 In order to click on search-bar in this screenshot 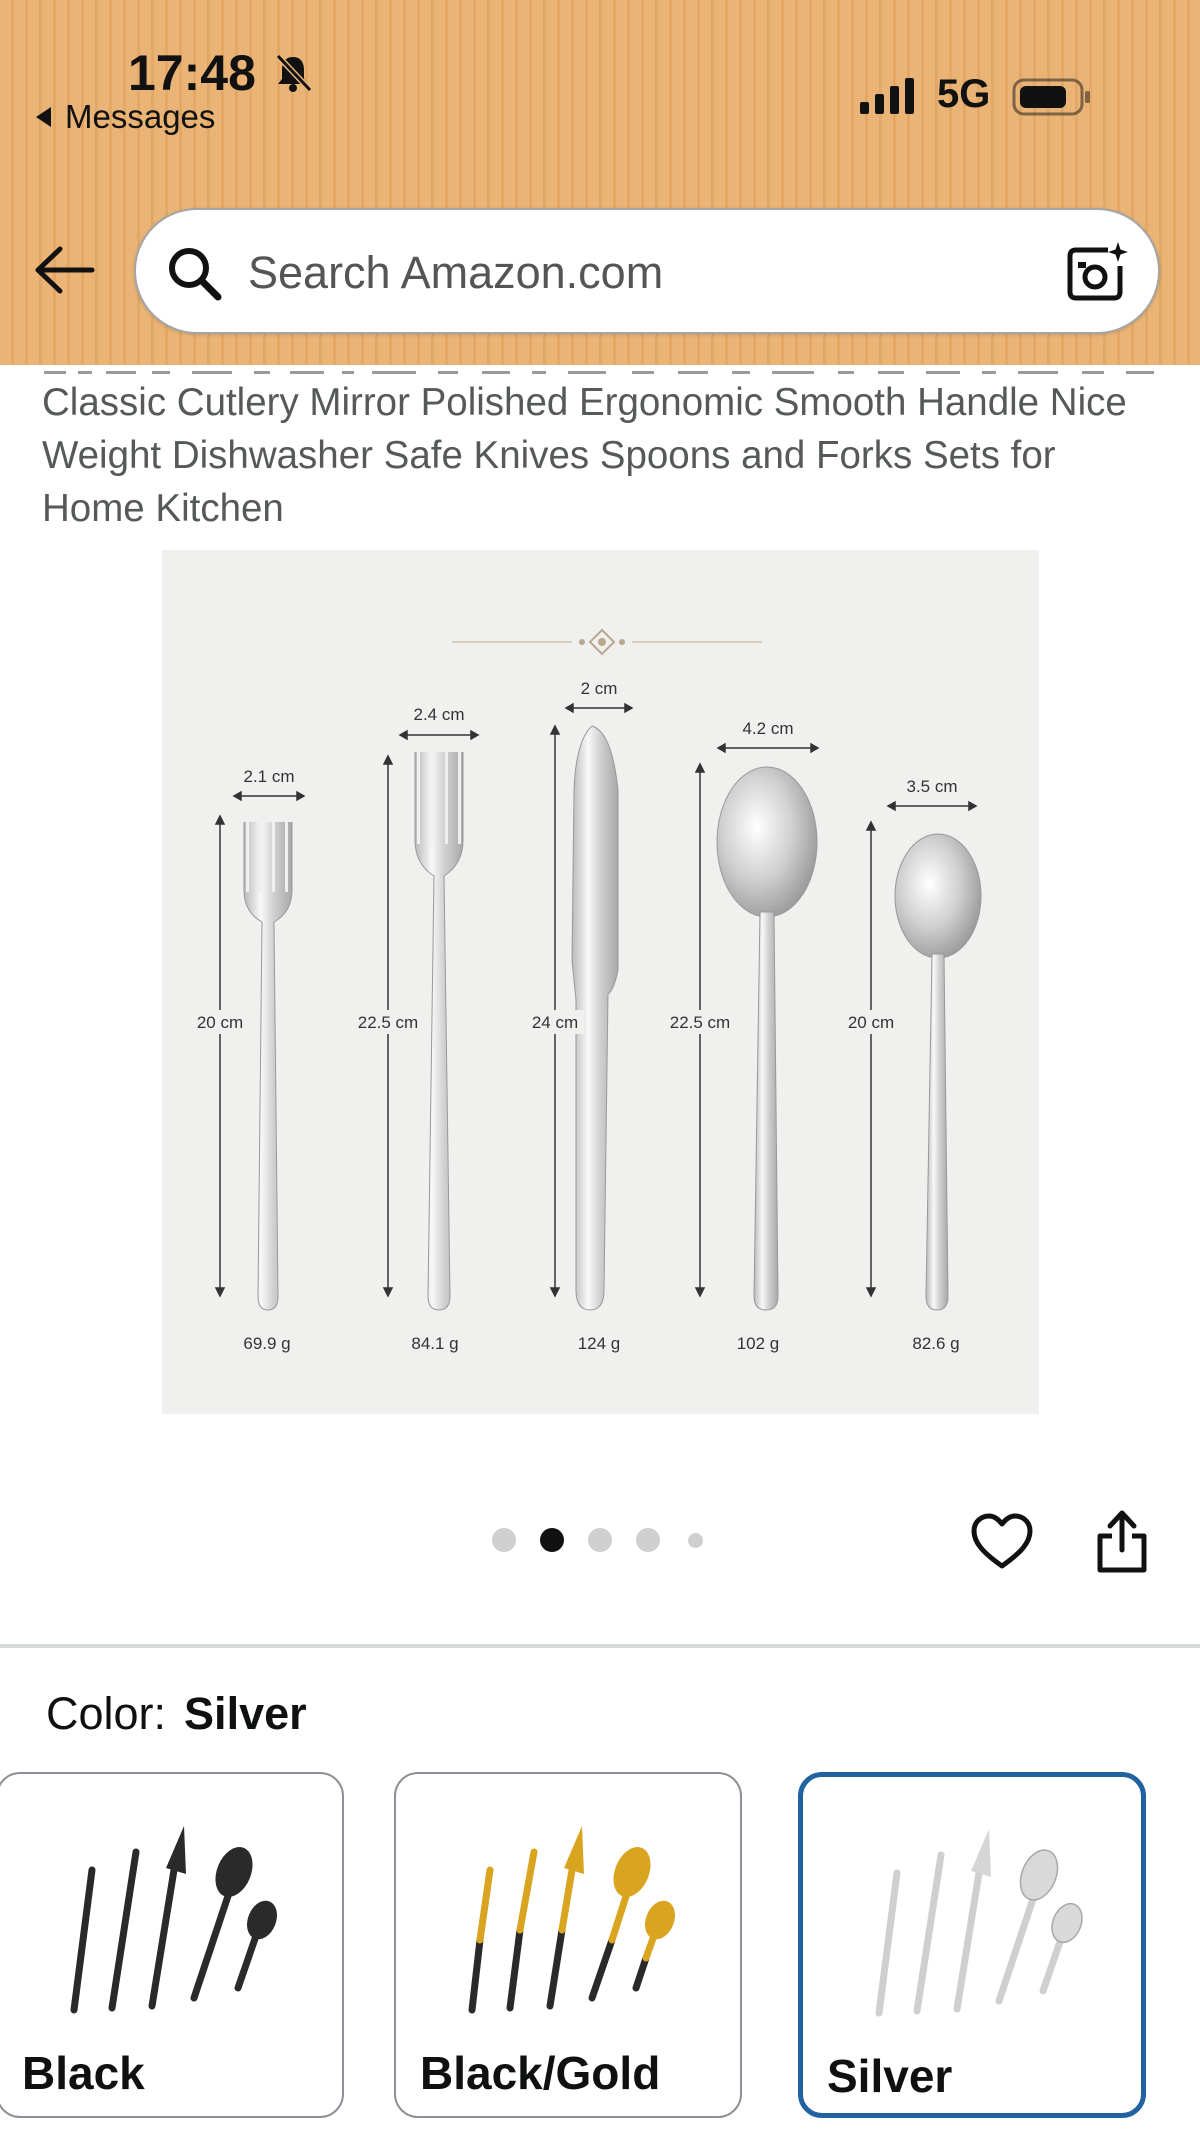, I will do `click(647, 271)`.